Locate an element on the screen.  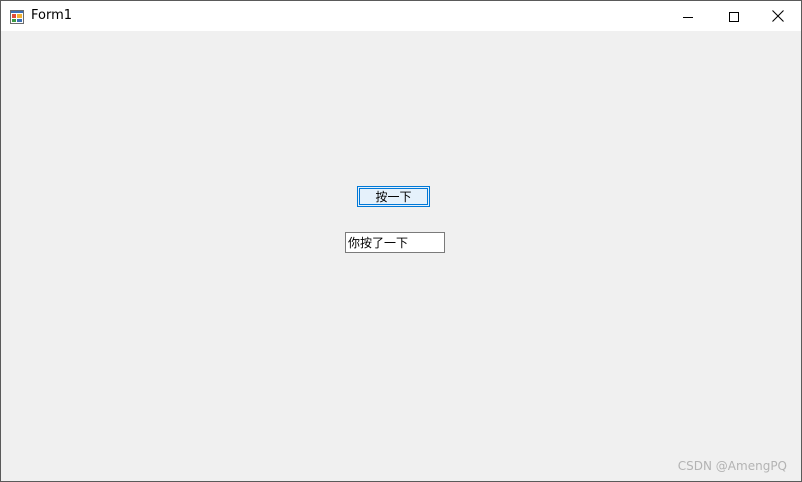
close-button is located at coordinates (778, 16).